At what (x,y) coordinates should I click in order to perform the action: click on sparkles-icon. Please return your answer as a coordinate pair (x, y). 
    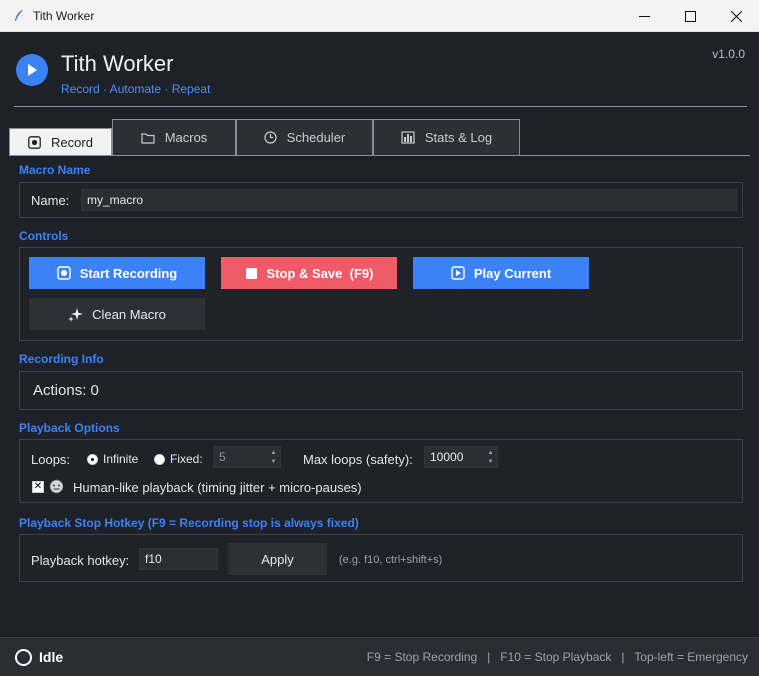
    Looking at the image, I should click on (76, 314).